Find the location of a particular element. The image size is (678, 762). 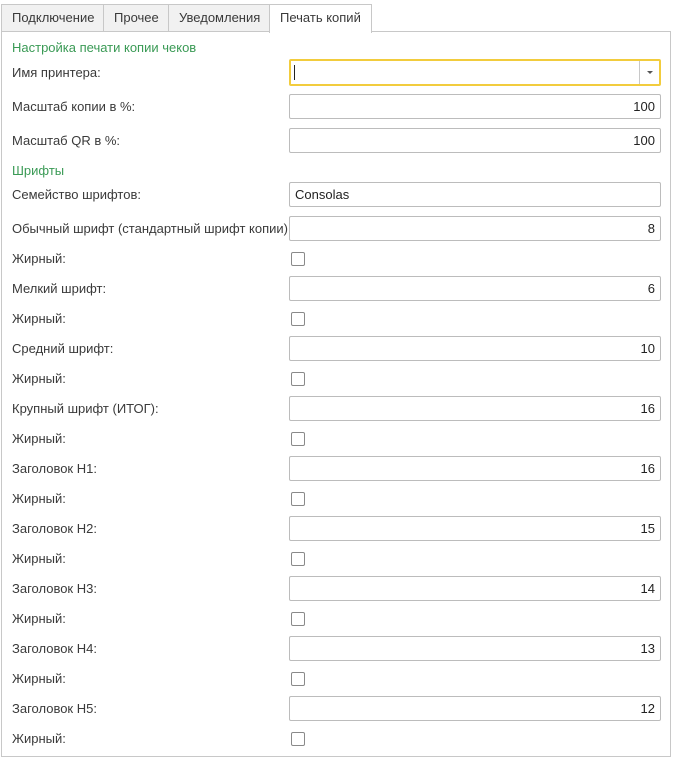

font-size-input: 15 is located at coordinates (475, 528).